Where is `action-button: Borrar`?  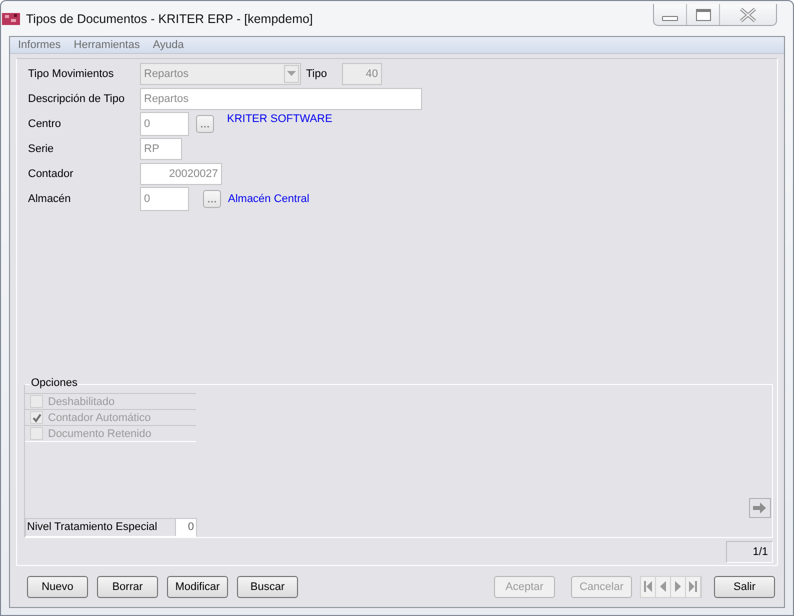
action-button: Borrar is located at coordinates (127, 587).